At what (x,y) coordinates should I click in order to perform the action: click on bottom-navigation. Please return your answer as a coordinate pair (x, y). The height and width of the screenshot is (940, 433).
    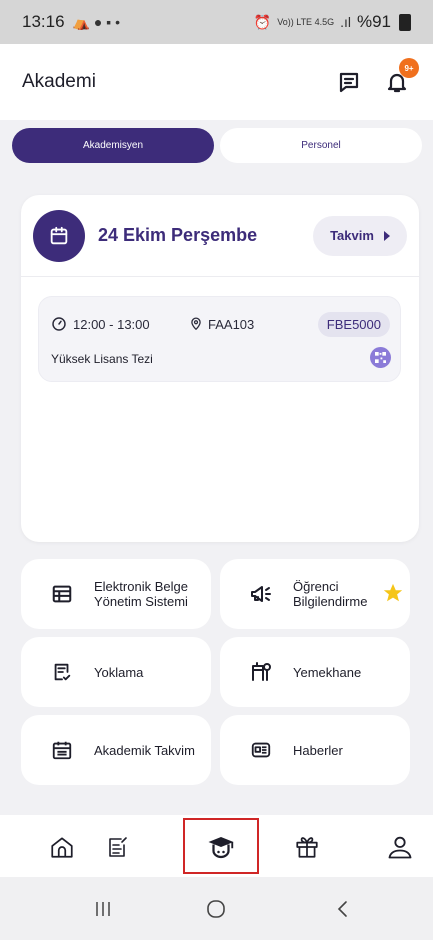
    Looking at the image, I should click on (216, 846).